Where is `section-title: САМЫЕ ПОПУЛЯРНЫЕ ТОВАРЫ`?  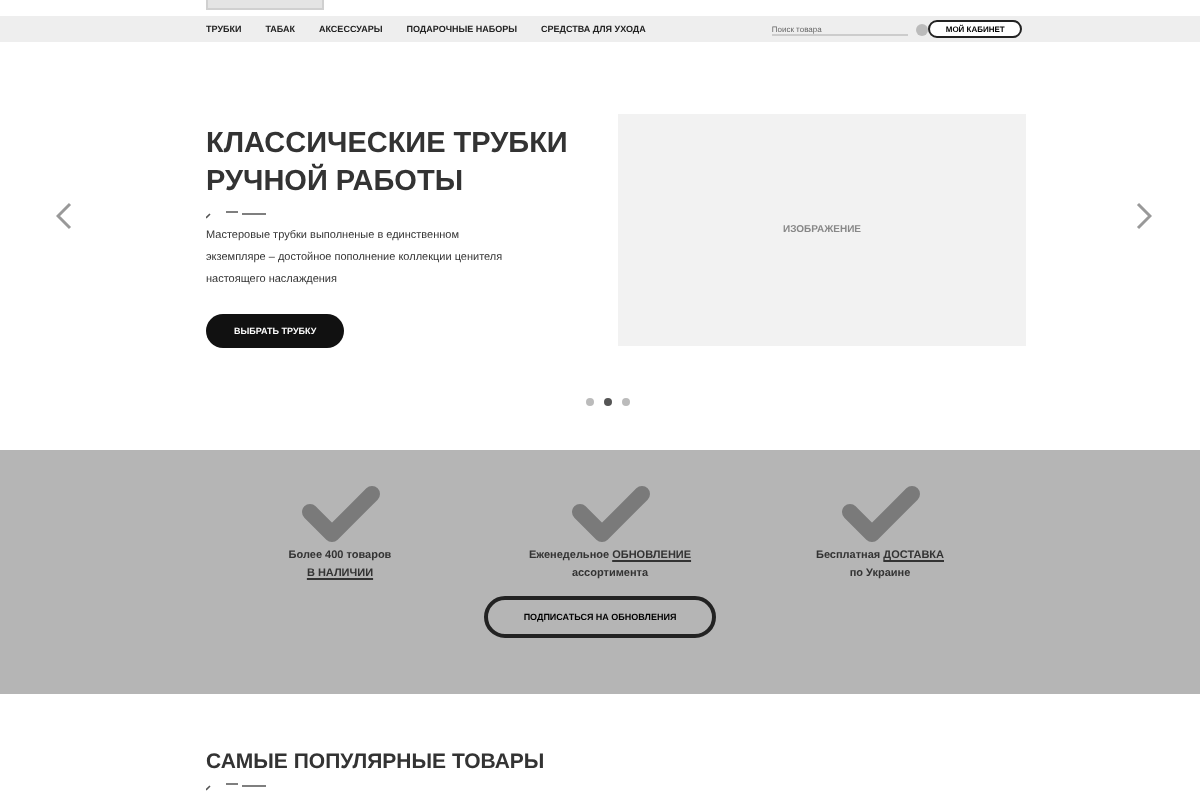 section-title: САМЫЕ ПОПУЛЯРНЫЕ ТОВАРЫ is located at coordinates (376, 762).